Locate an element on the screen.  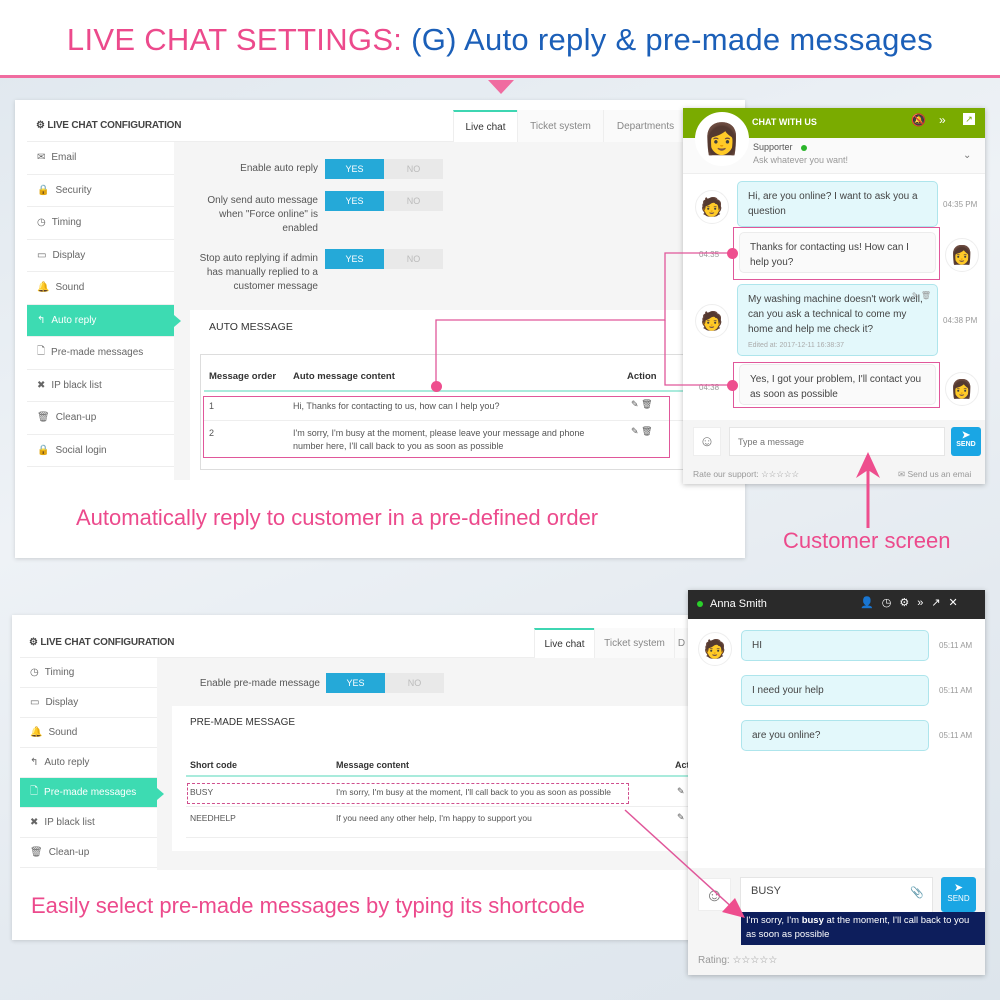
close-icon: ✕ is located at coordinates (957, 603).